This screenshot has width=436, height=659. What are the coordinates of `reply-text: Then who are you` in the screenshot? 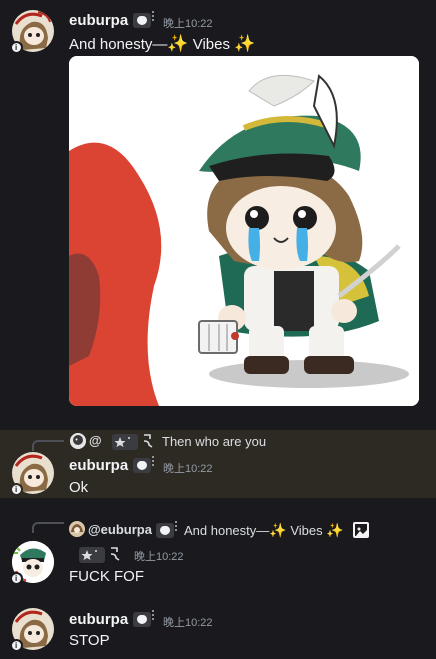 It's located at (214, 441).